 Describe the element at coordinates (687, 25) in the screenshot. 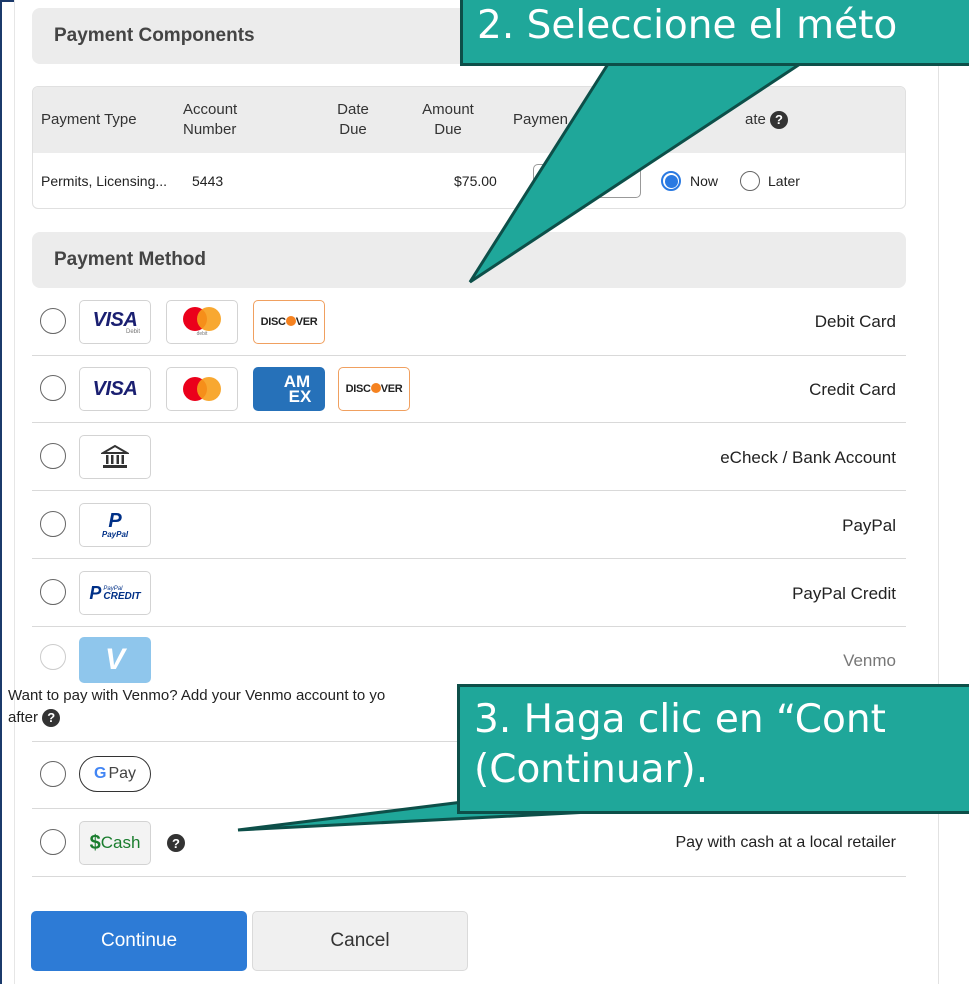

I see `callout-step2-text: 2. Seleccione el méto` at that location.